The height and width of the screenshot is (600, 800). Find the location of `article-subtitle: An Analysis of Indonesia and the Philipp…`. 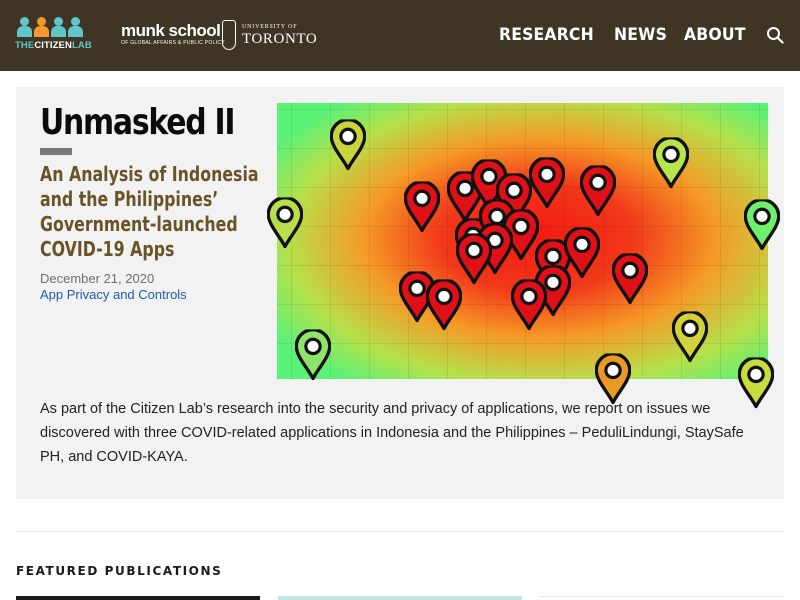

article-subtitle: An Analysis of Indonesia and the Philipp… is located at coordinates (155, 212).